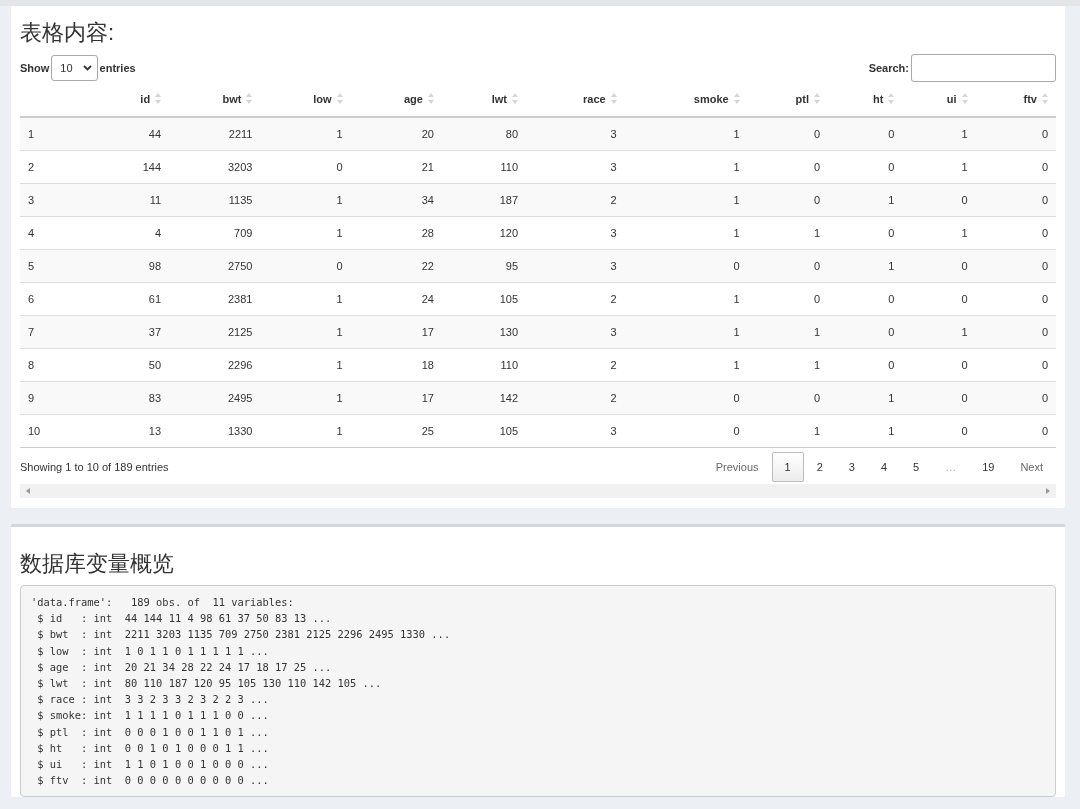 This screenshot has width=1080, height=809. I want to click on entries-label: entries, so click(117, 68).